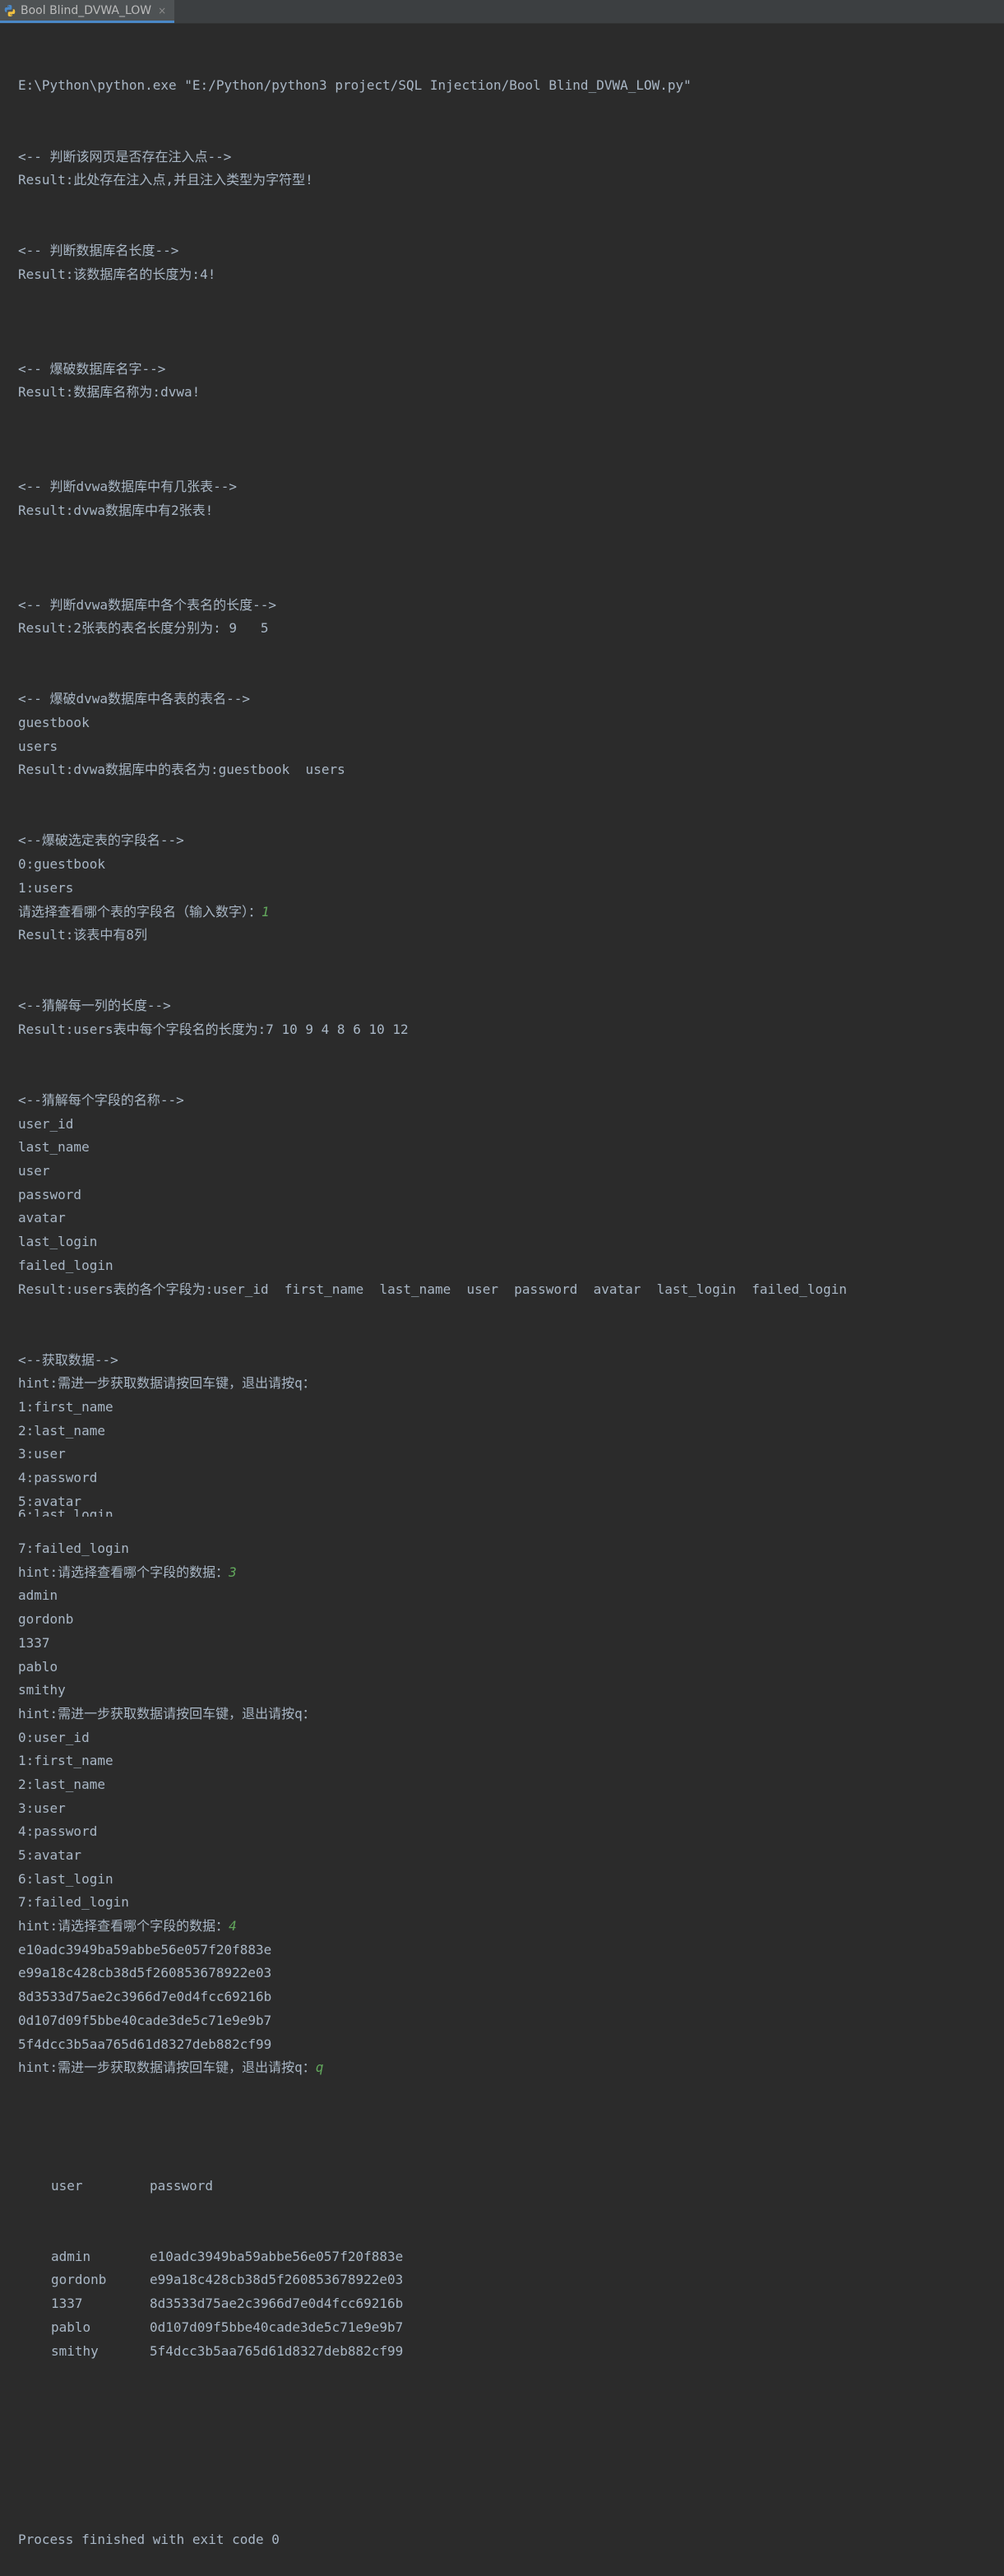  What do you see at coordinates (508, 2352) in the screenshot?
I see `table-row: smithy 5f4dcc3b5aa765d61d8327deb882cf99` at bounding box center [508, 2352].